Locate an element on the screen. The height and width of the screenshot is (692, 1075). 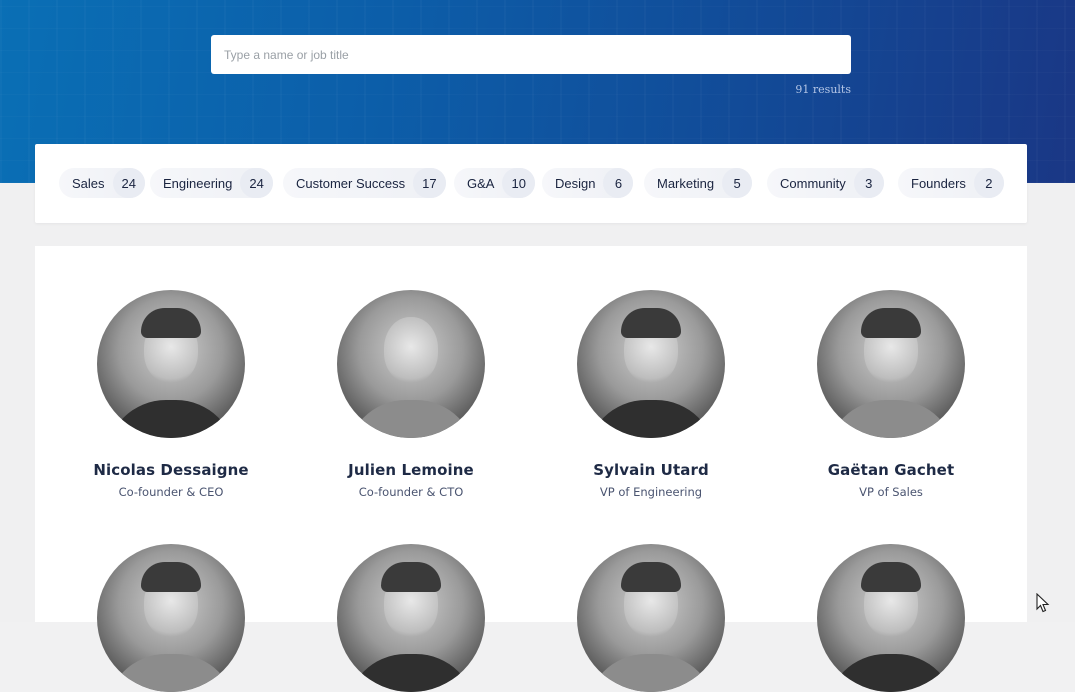
team-member-card: Sylvain Utard VP of Engineering is located at coordinates (651, 394).